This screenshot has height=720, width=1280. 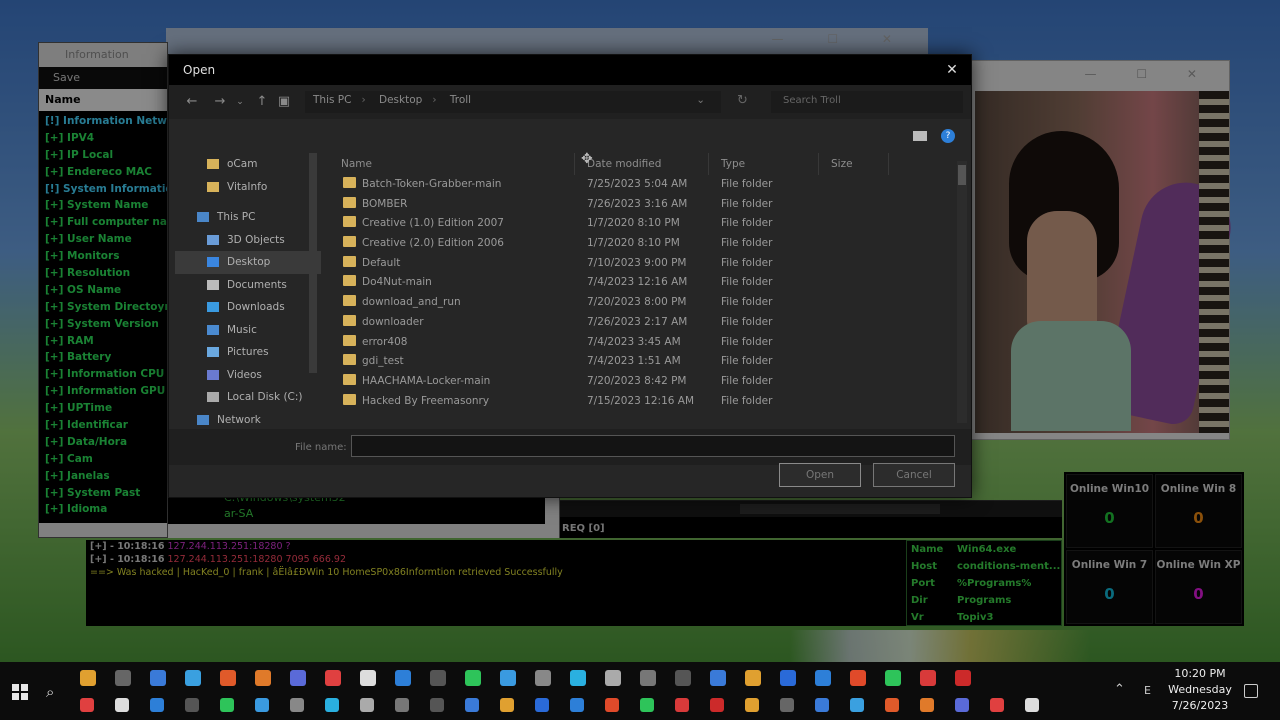 I want to click on nav-item-desktop: Desktop, so click(x=248, y=262).